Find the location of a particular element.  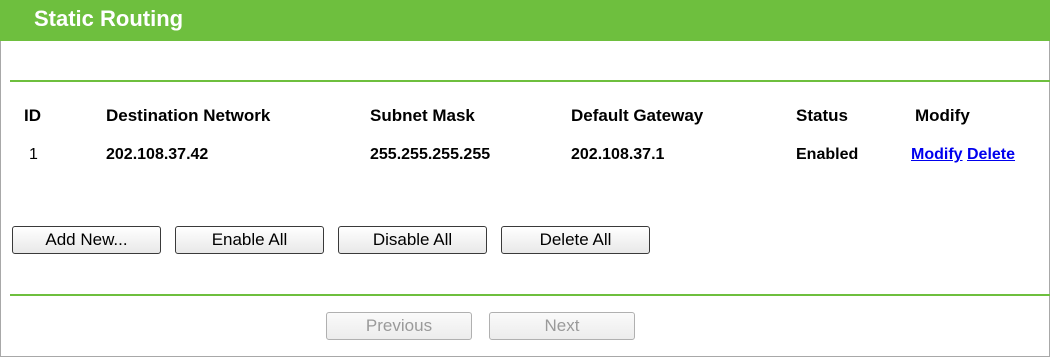

column-header-destination: Destination Network is located at coordinates (188, 115).